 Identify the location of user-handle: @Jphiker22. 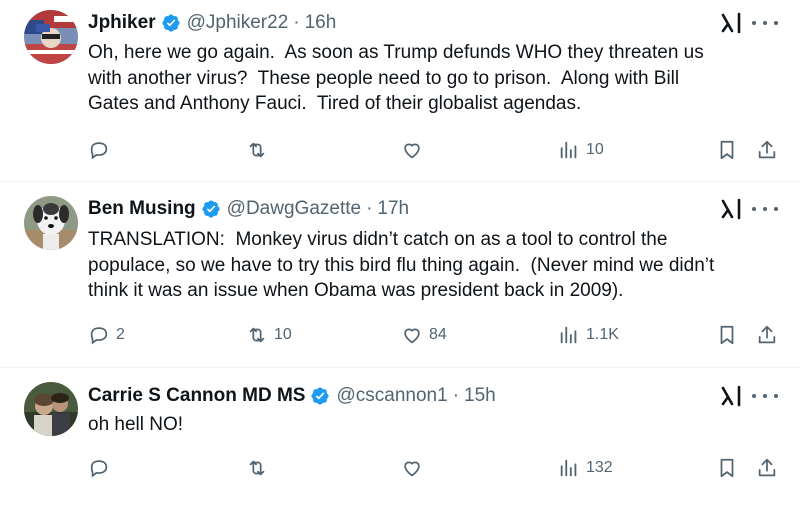
(238, 23).